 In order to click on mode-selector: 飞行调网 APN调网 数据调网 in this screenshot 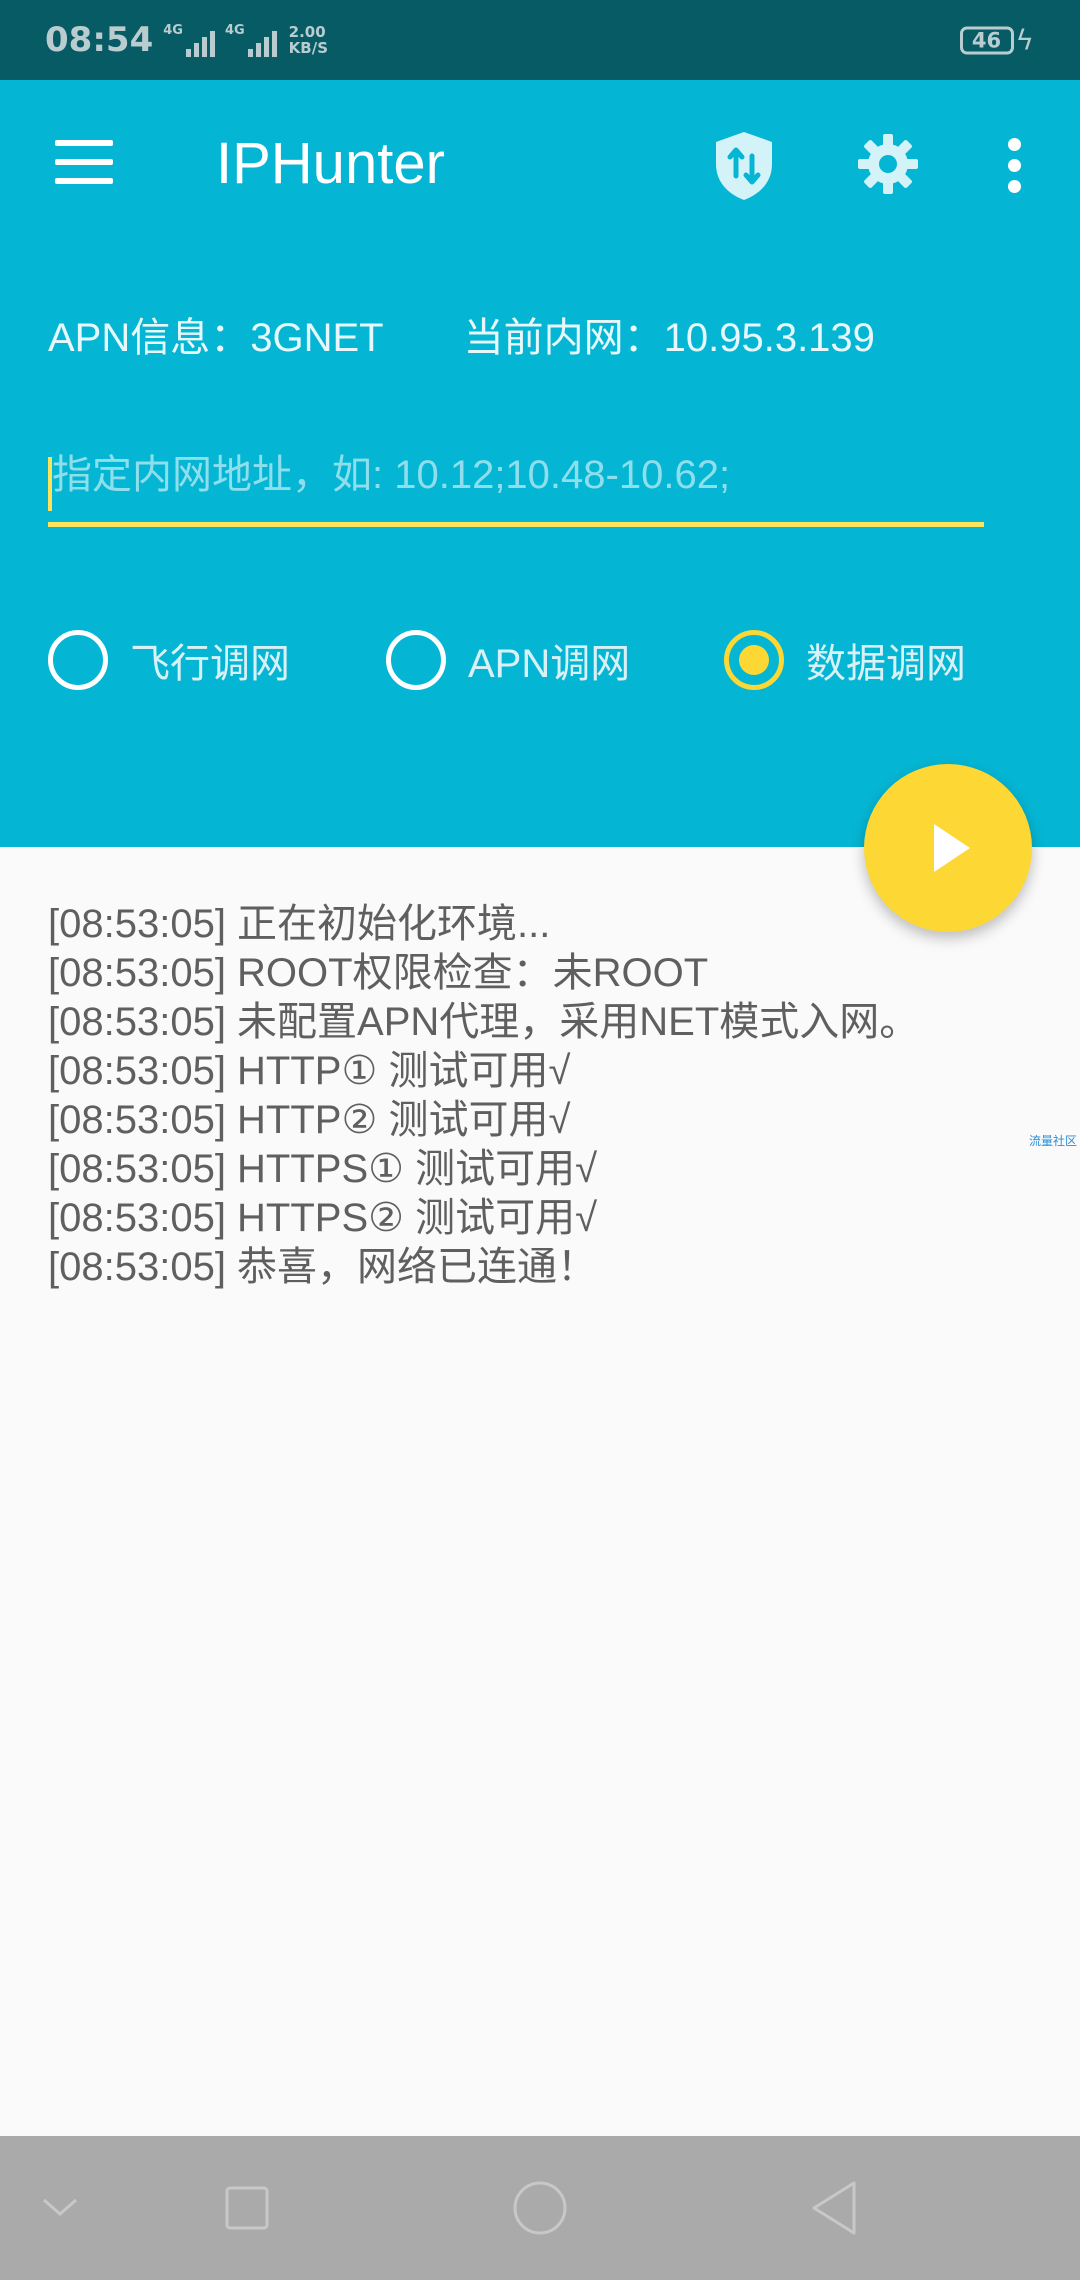, I will do `click(540, 660)`.